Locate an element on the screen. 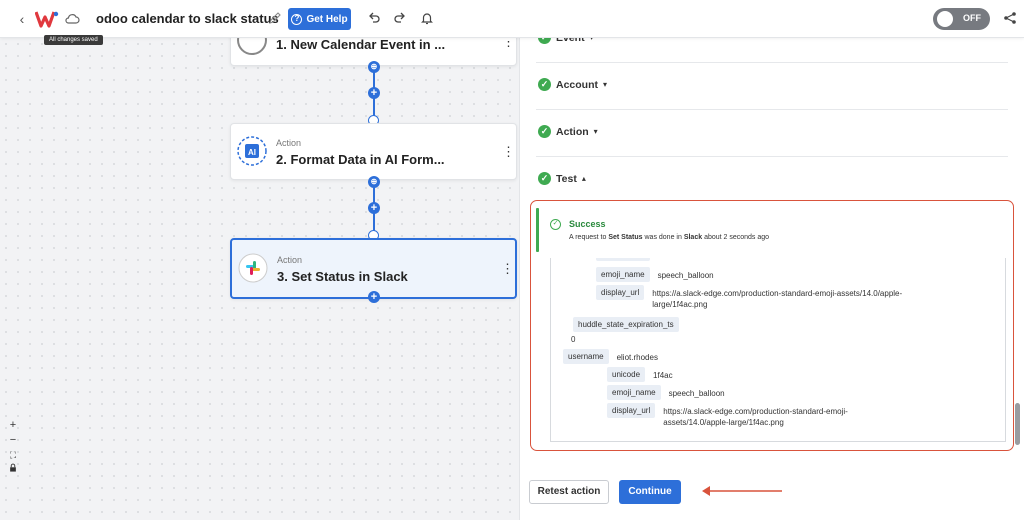 The width and height of the screenshot is (1024, 520). tree-key: username is located at coordinates (586, 356).